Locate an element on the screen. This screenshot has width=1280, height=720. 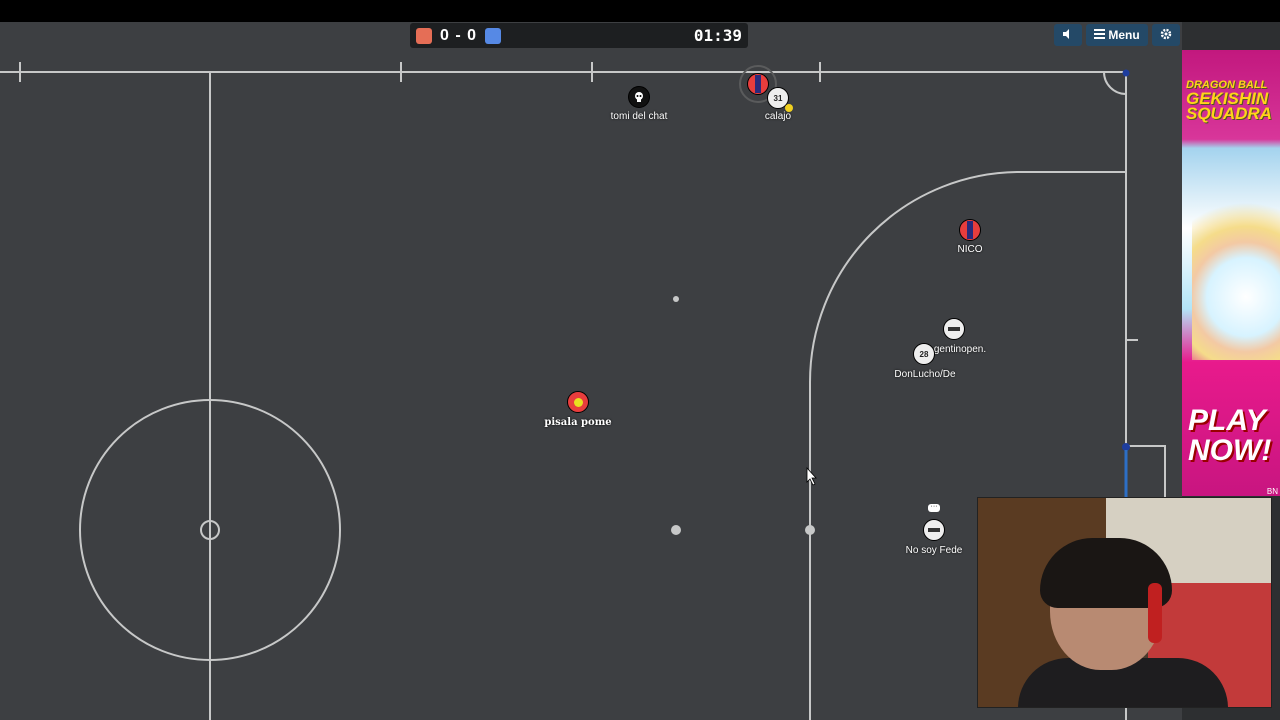
player-name: DonLucho/De is located at coordinates (925, 374).